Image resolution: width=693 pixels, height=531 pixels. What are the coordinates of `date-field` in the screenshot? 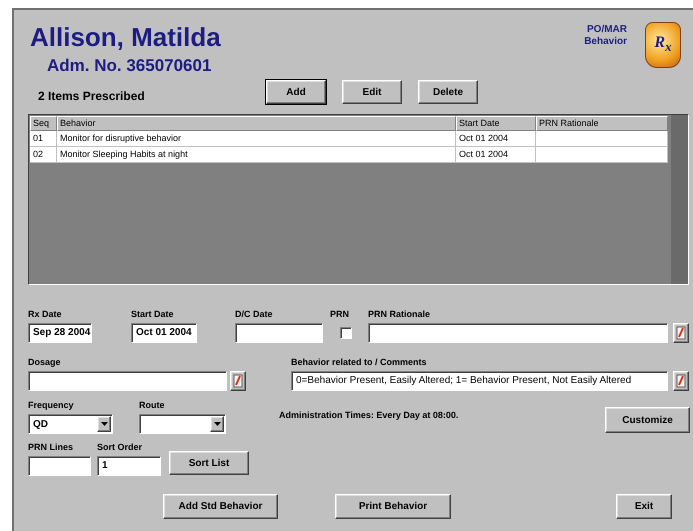 It's located at (279, 333).